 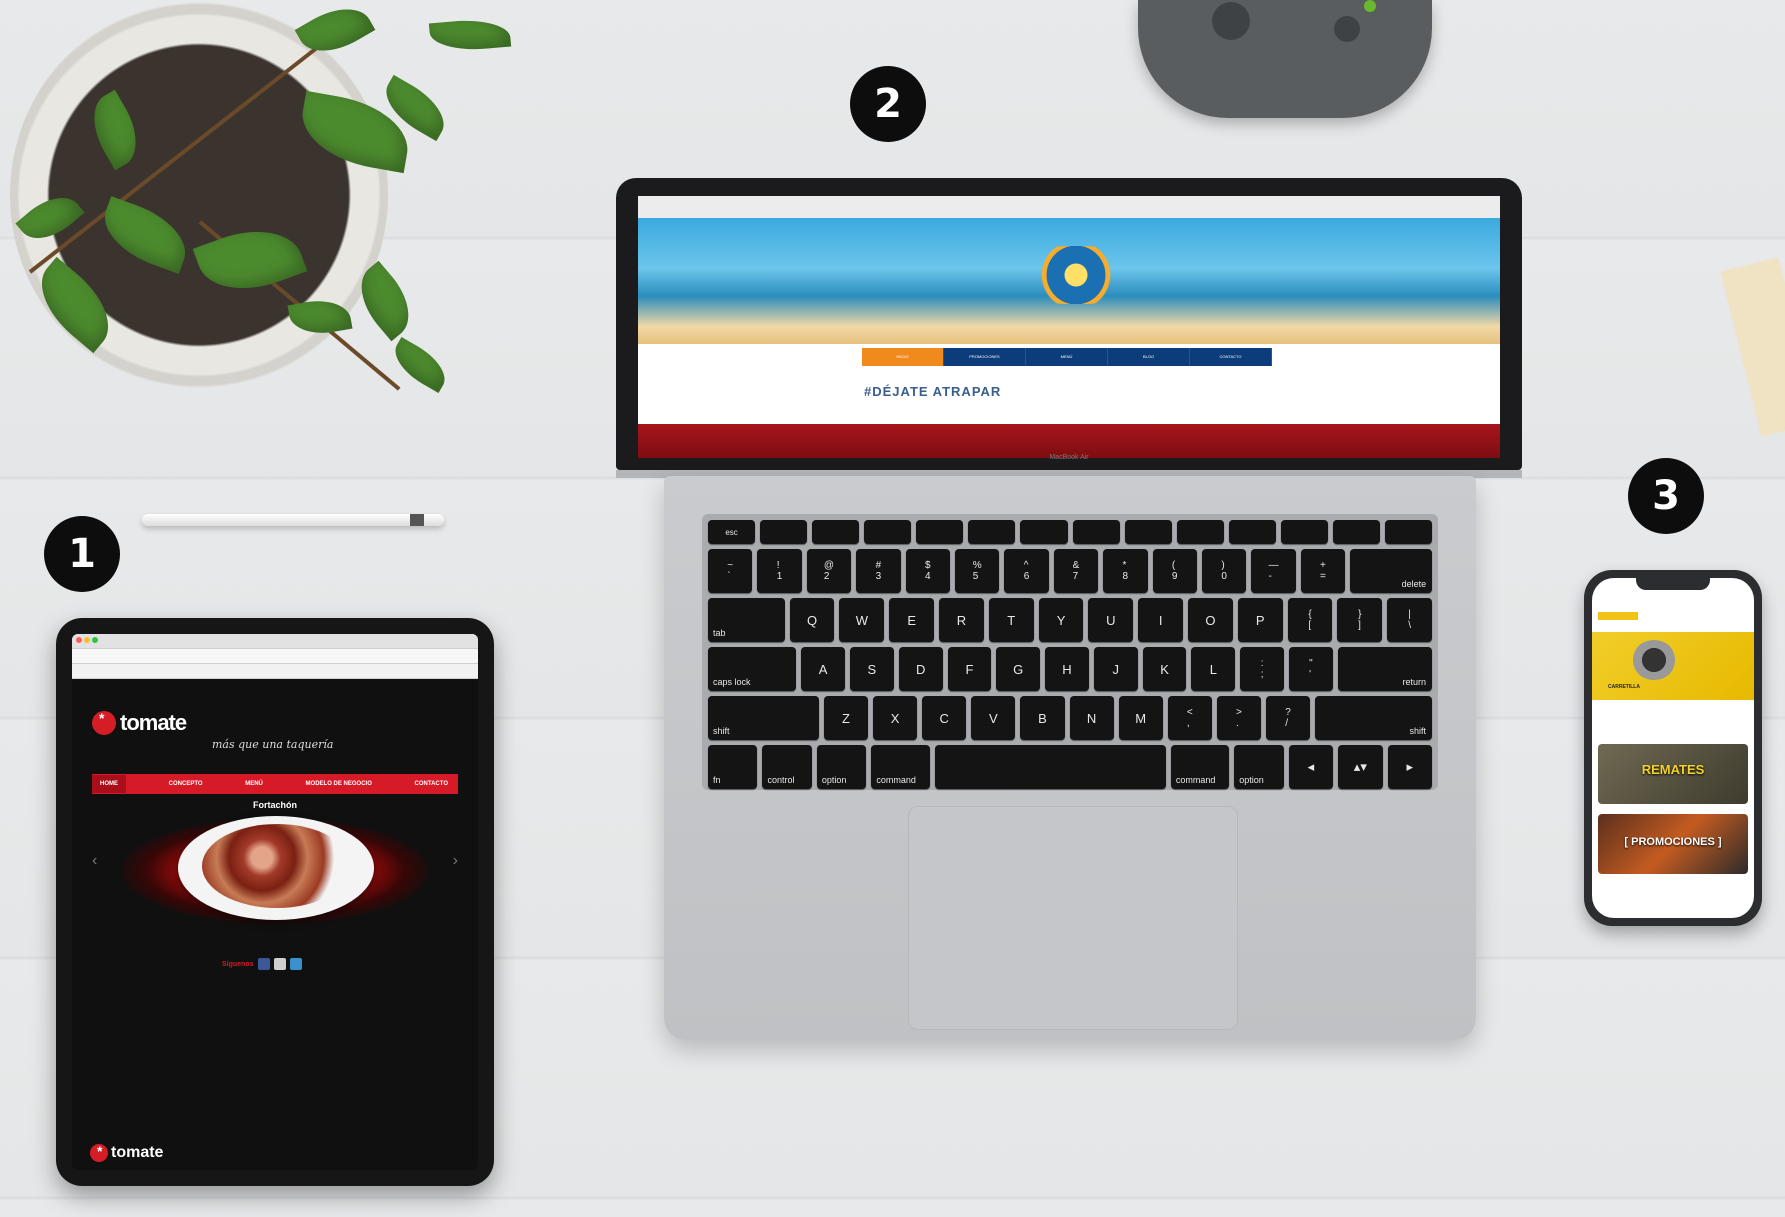 I want to click on carousel-next-icon: ›, so click(x=455, y=861).